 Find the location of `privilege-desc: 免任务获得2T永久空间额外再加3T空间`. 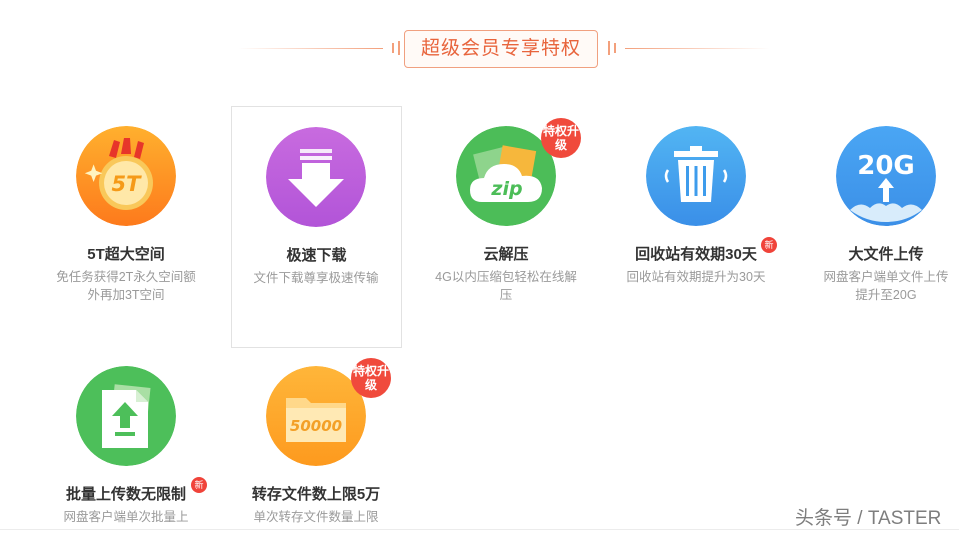

privilege-desc: 免任务获得2T永久空间额外再加3T空间 is located at coordinates (126, 286).